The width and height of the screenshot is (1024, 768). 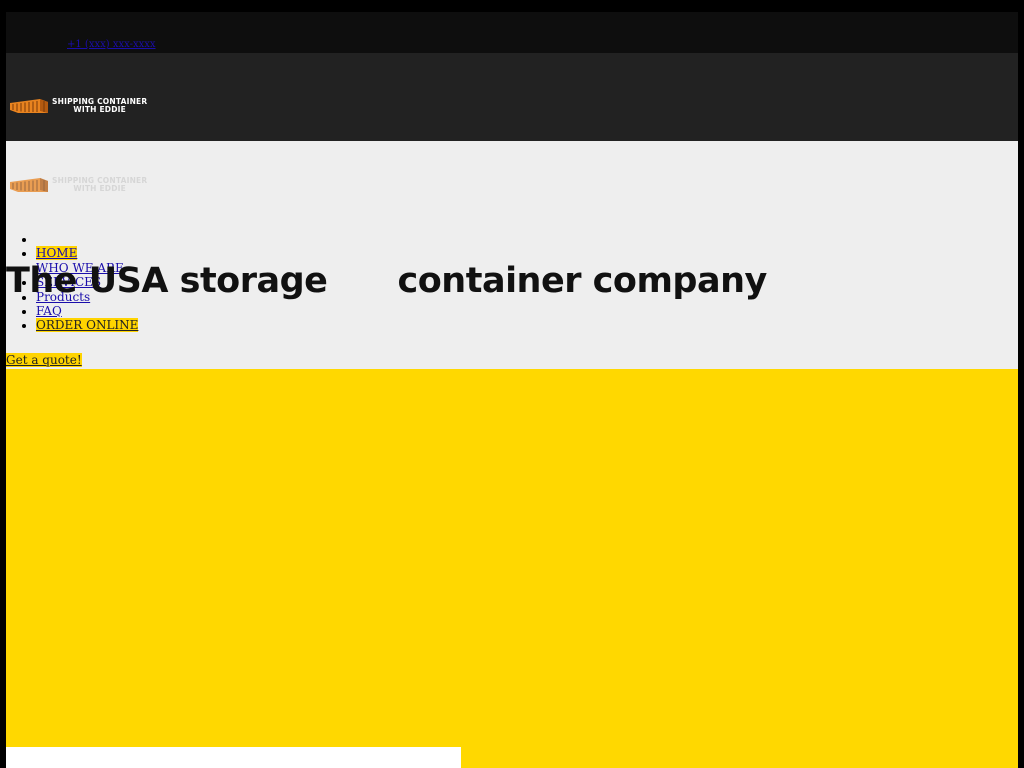 What do you see at coordinates (49, 311) in the screenshot?
I see `nav-link-faq: FAQ` at bounding box center [49, 311].